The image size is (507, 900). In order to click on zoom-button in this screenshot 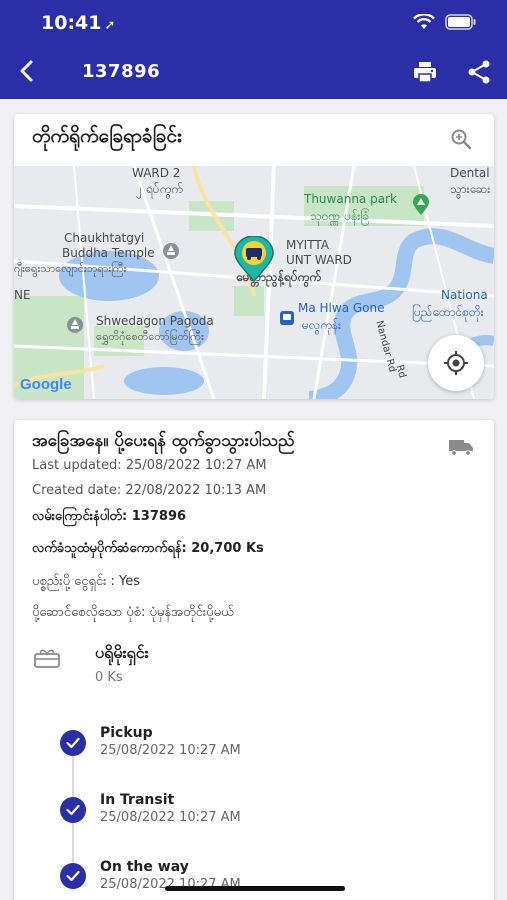, I will do `click(461, 141)`.